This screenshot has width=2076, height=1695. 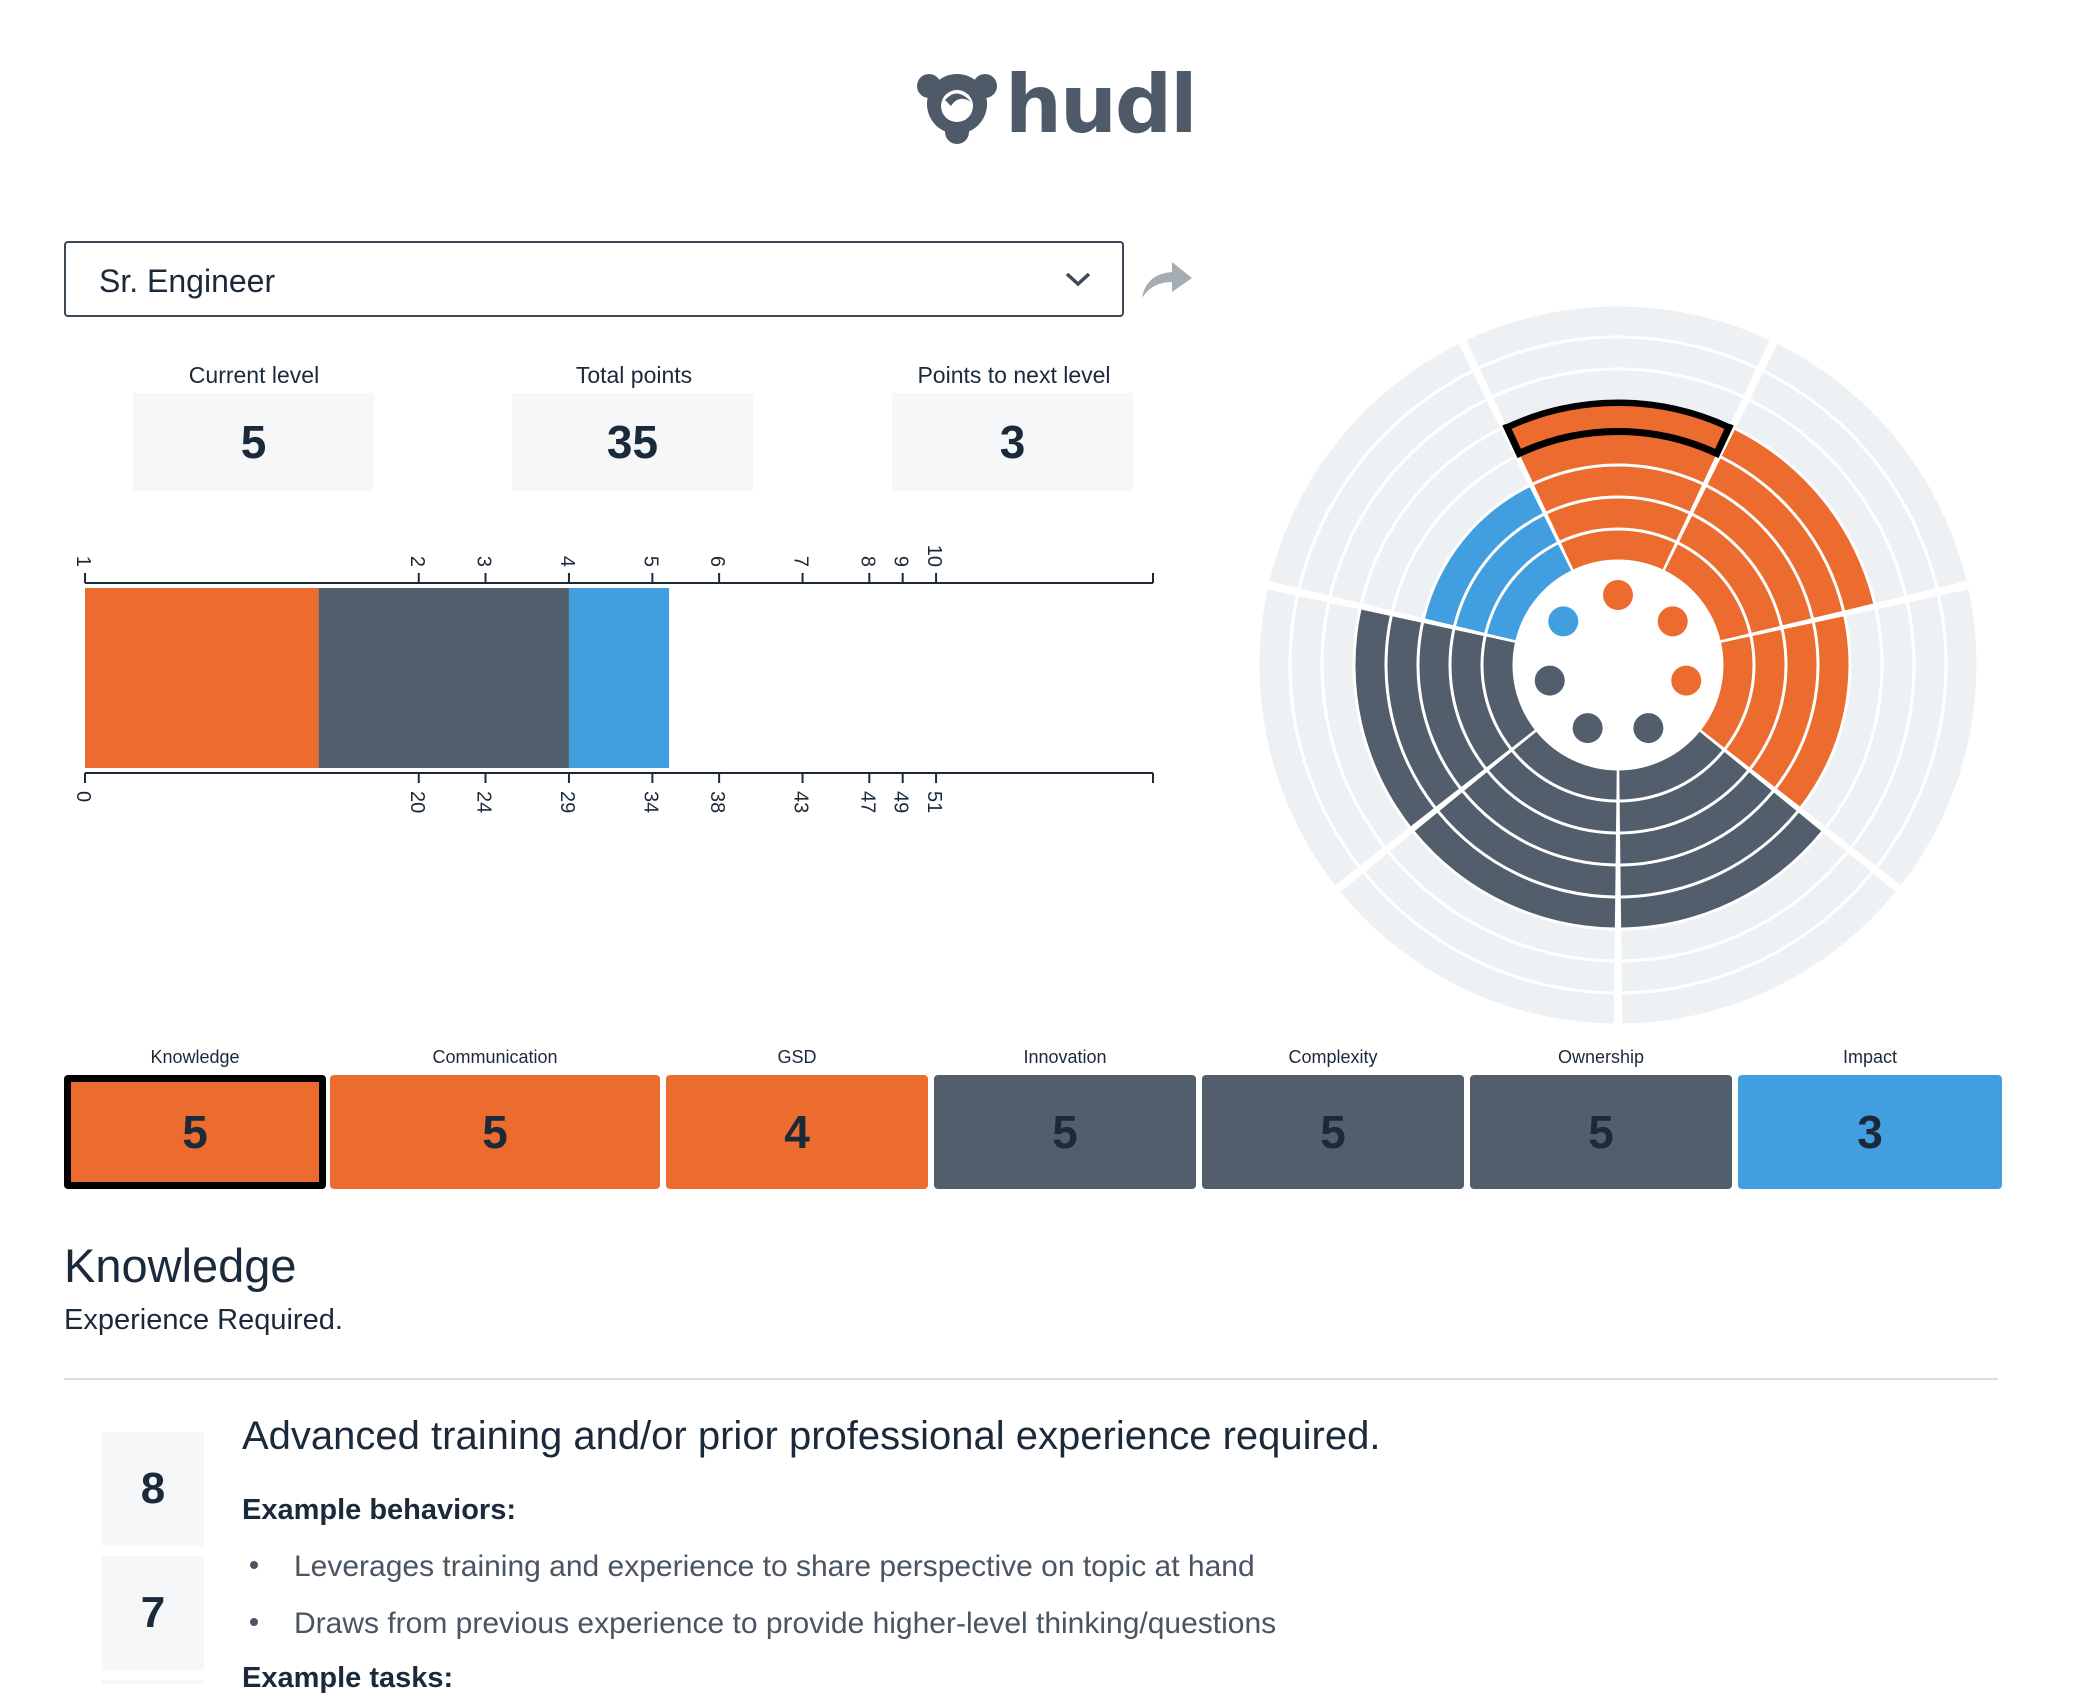 What do you see at coordinates (1601, 1132) in the screenshot?
I see `category-ownership: 5` at bounding box center [1601, 1132].